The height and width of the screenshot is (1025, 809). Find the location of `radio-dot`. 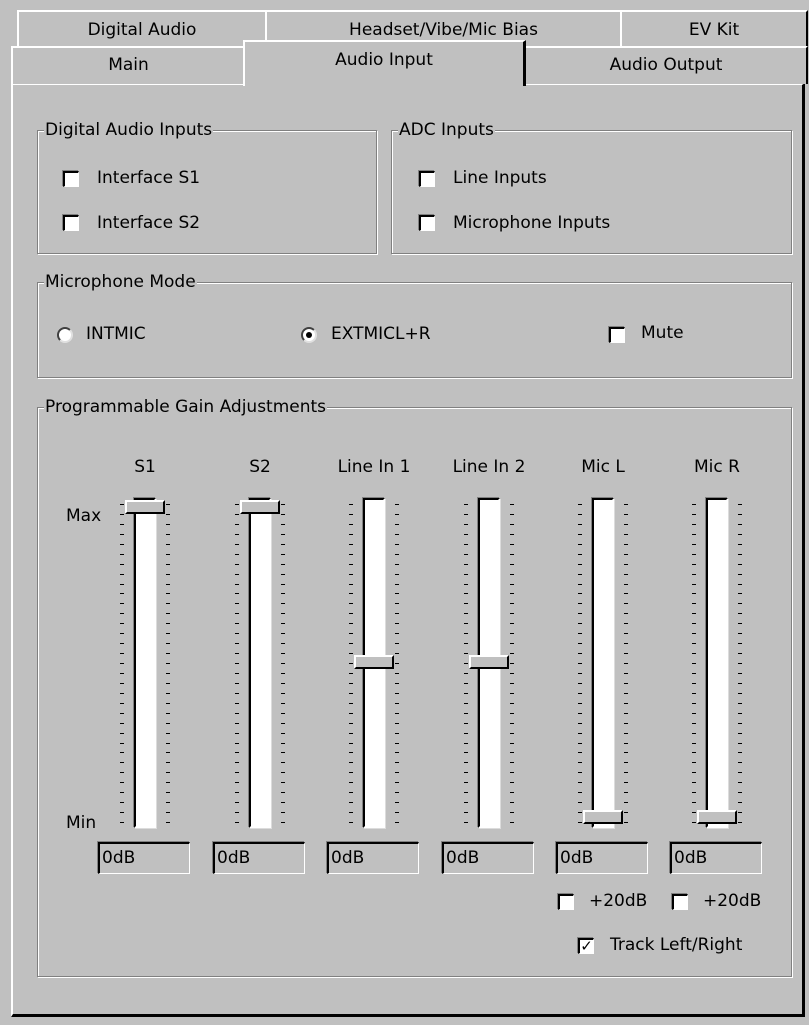

radio-dot is located at coordinates (309, 335).